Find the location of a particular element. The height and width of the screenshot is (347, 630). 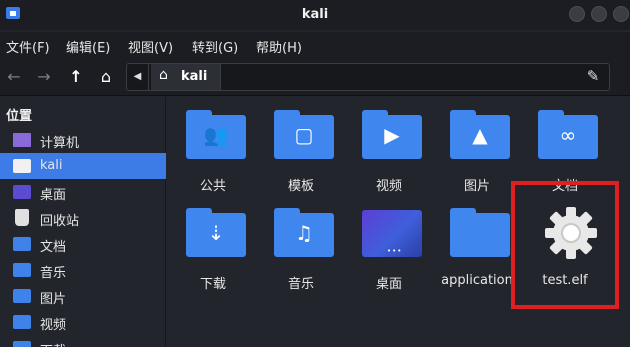

desktop-icon is located at coordinates (22, 192).